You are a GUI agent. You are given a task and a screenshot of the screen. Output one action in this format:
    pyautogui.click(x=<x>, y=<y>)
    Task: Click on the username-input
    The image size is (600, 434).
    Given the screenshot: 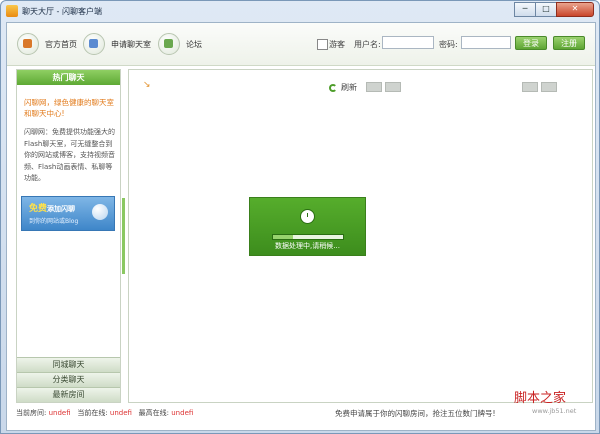 What is the action you would take?
    pyautogui.click(x=408, y=42)
    